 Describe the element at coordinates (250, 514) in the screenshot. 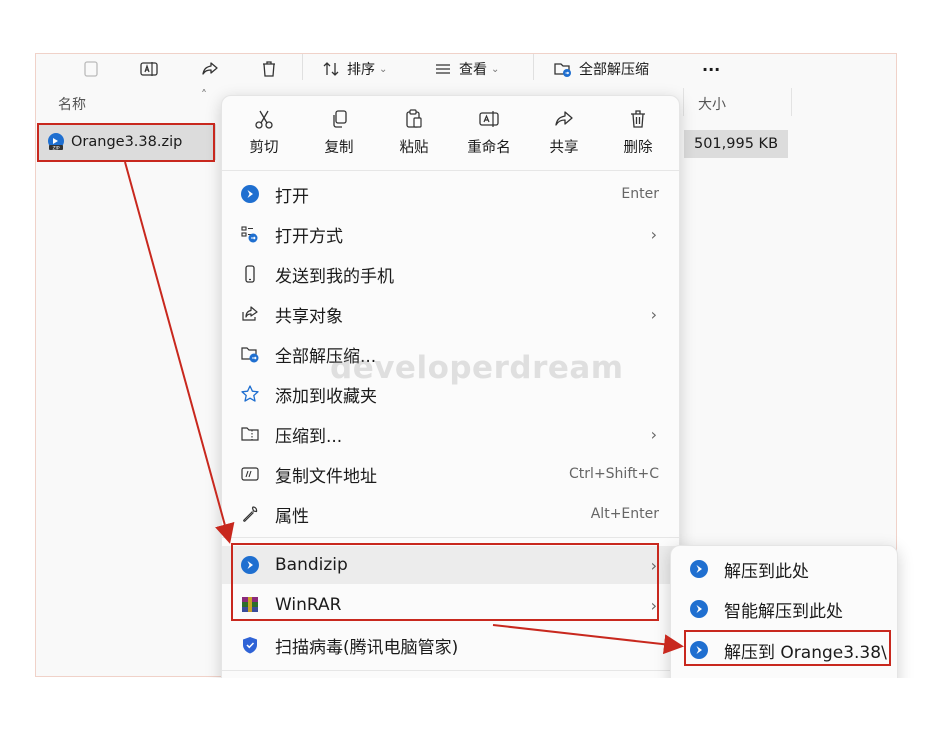

I see `wrench-icon` at that location.